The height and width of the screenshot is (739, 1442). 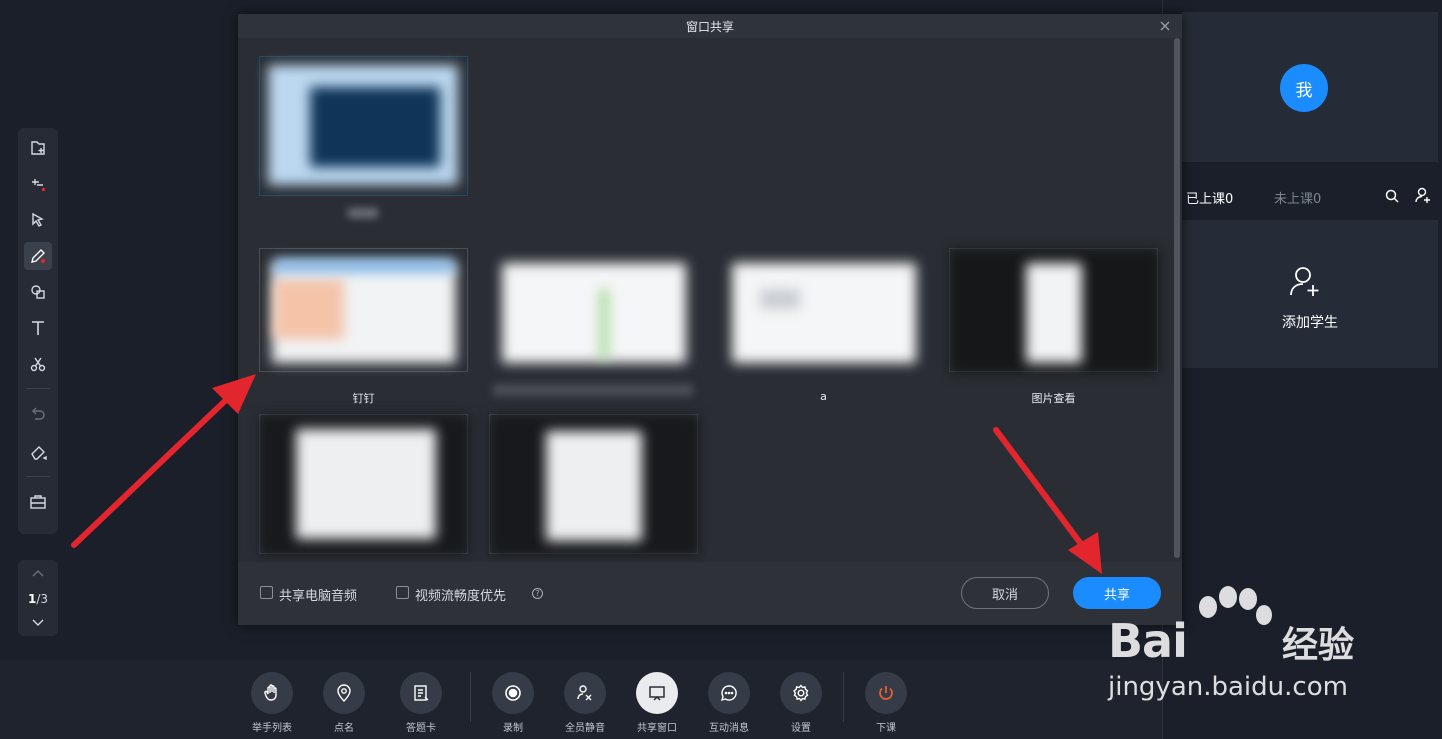 What do you see at coordinates (38, 452) in the screenshot?
I see `eraser-icon` at bounding box center [38, 452].